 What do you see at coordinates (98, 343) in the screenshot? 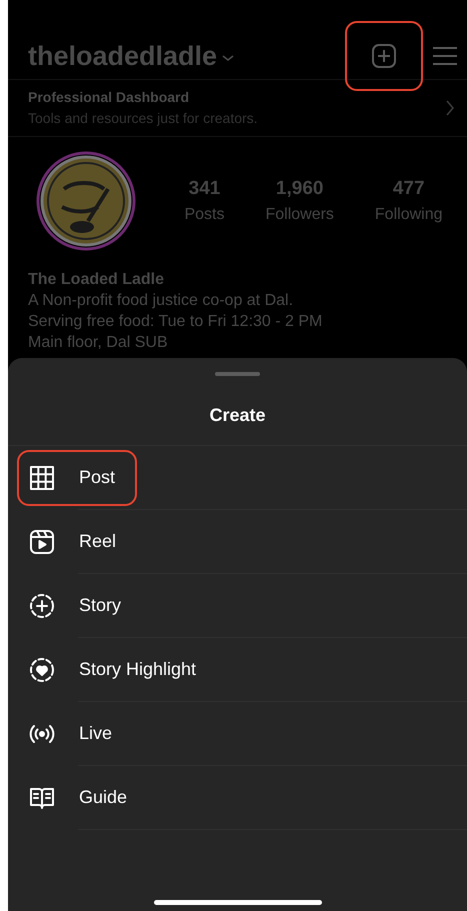
I see `bio-line: Main floor, Dal SUB` at bounding box center [98, 343].